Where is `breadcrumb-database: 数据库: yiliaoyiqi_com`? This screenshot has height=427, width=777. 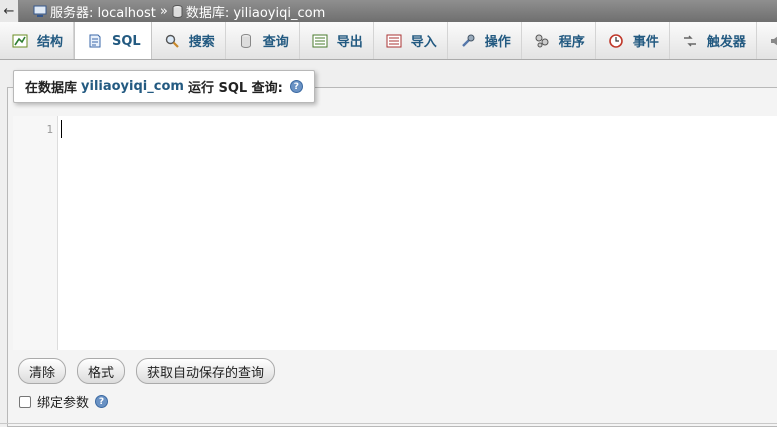 breadcrumb-database: 数据库: yiliaoyiqi_com is located at coordinates (248, 11).